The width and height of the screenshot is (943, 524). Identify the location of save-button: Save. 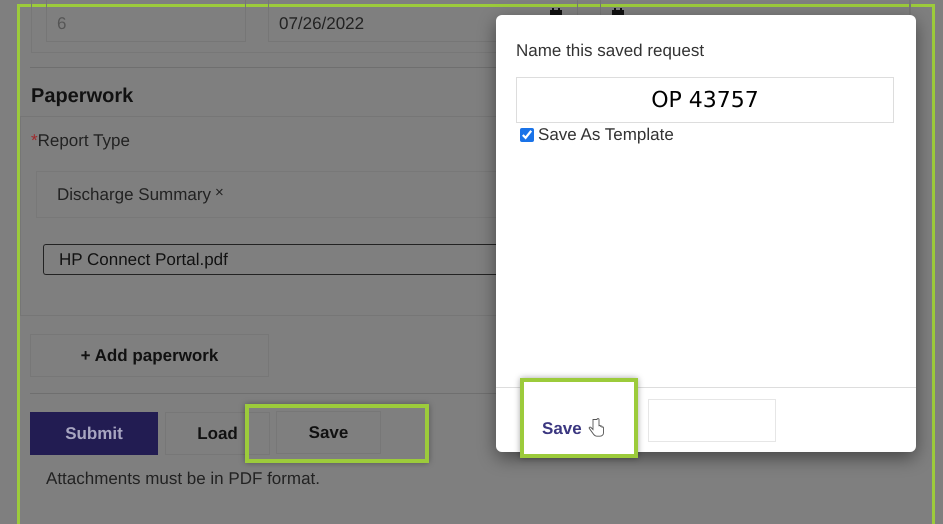
(553, 429).